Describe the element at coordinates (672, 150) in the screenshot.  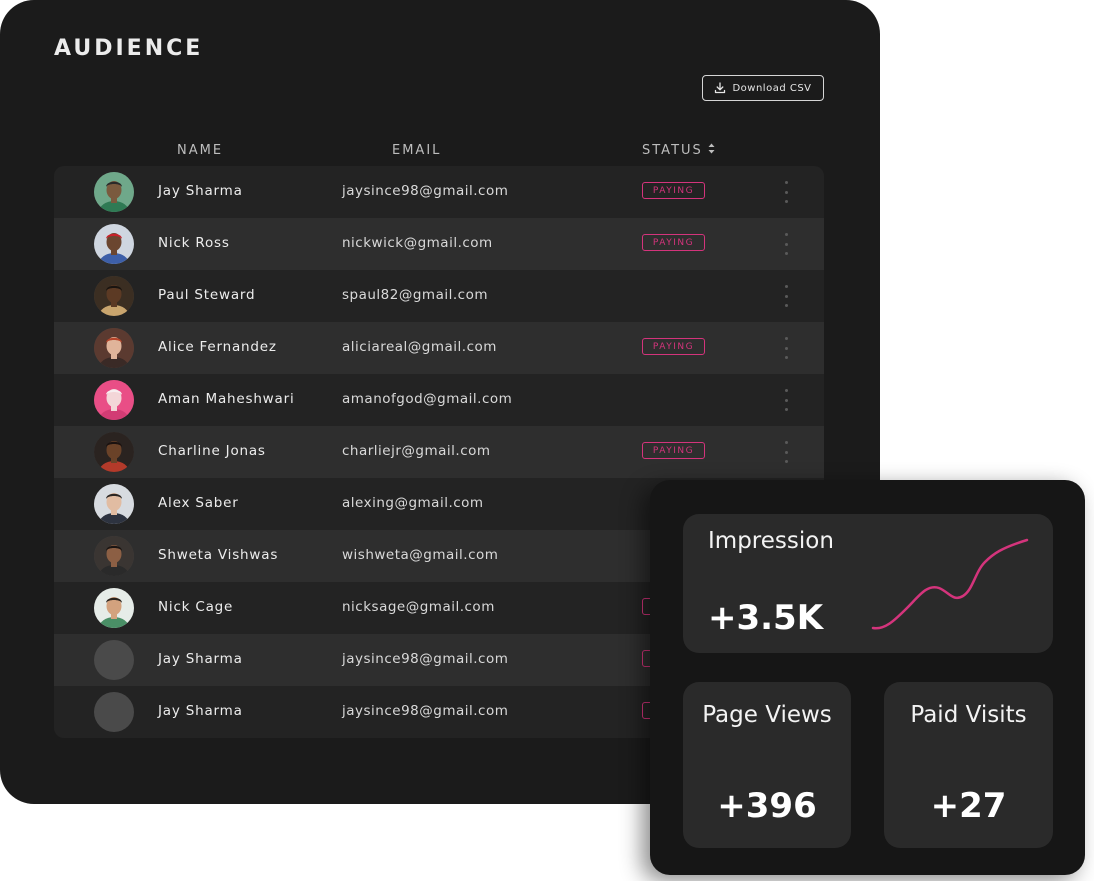
I see `column-header-status-label: STATUS` at that location.